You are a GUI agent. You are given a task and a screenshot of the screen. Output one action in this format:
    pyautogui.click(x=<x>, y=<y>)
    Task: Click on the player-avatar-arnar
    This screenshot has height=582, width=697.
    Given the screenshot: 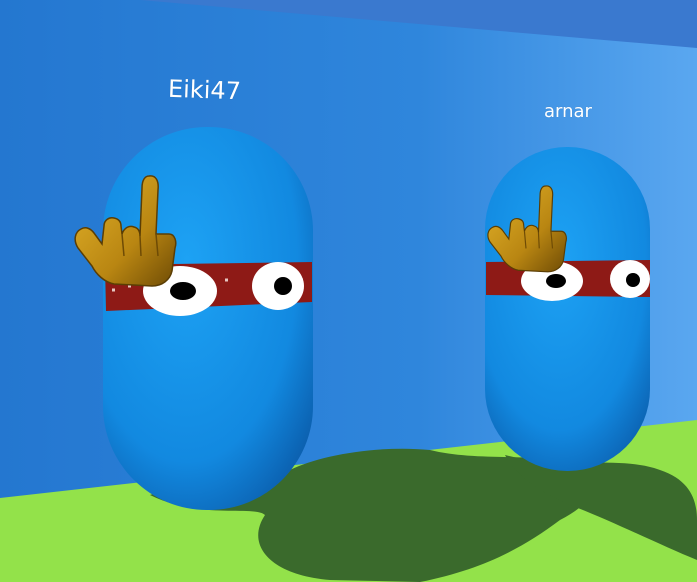 What is the action you would take?
    pyautogui.click(x=567, y=309)
    